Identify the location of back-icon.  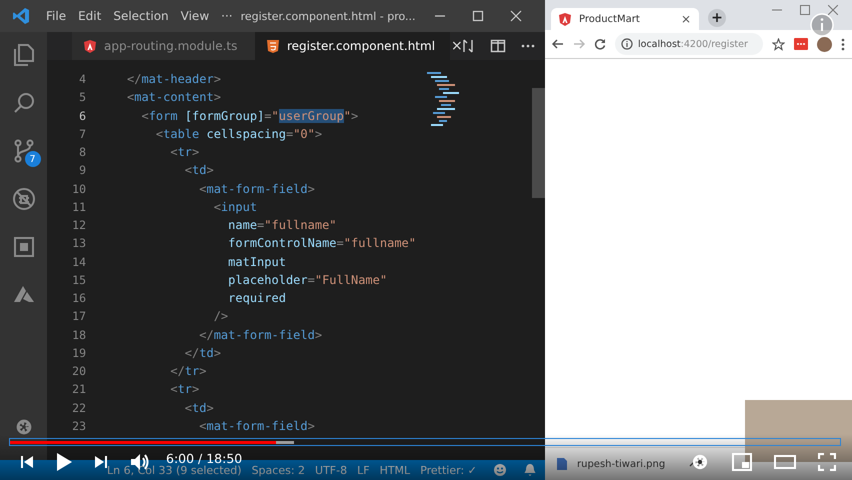
(558, 44).